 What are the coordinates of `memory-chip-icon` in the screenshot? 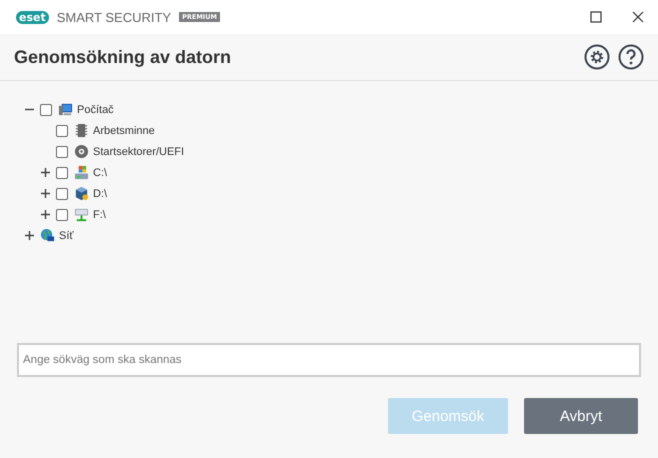 It's located at (81, 130).